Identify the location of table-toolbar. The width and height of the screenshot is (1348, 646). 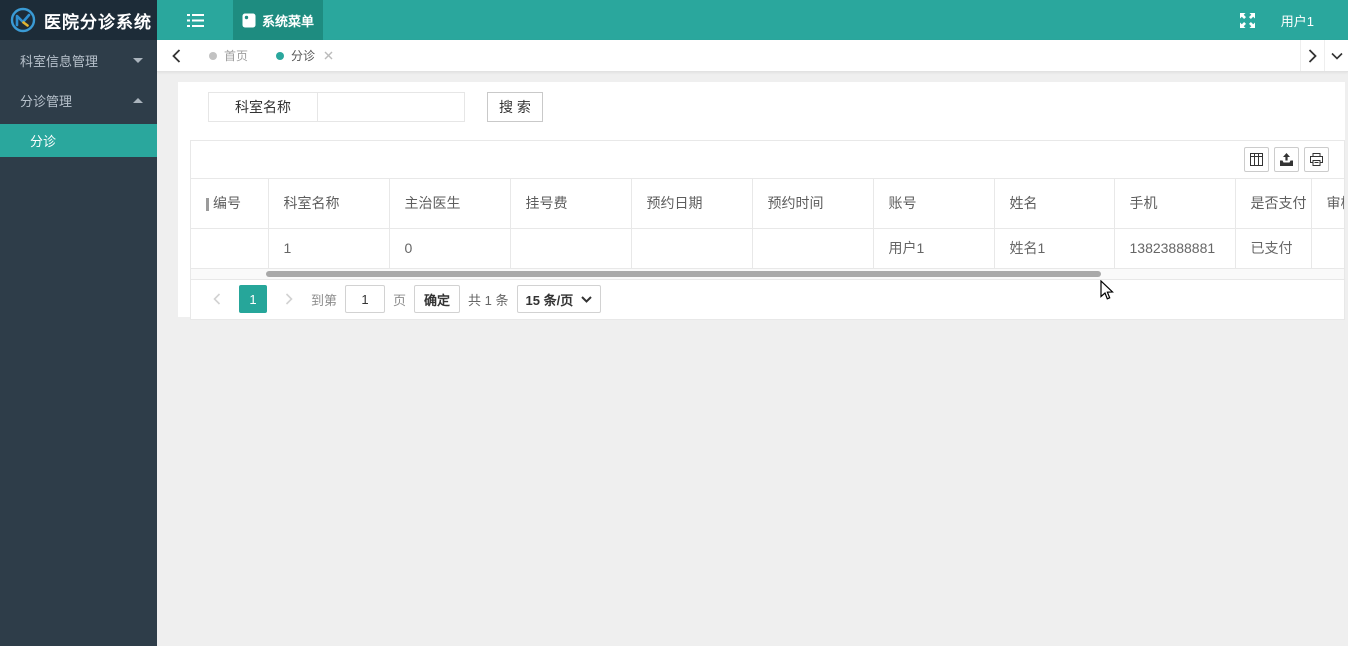
(767, 159).